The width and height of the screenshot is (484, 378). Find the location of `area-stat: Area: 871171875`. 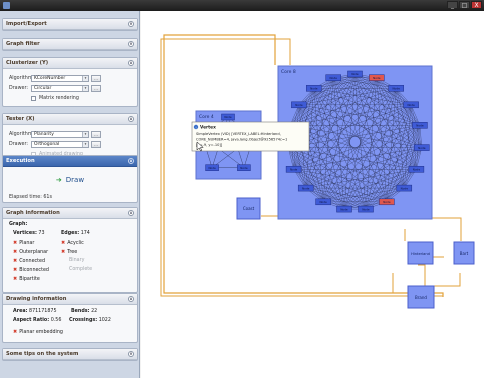

area-stat: Area: 871171875 is located at coordinates (35, 311).